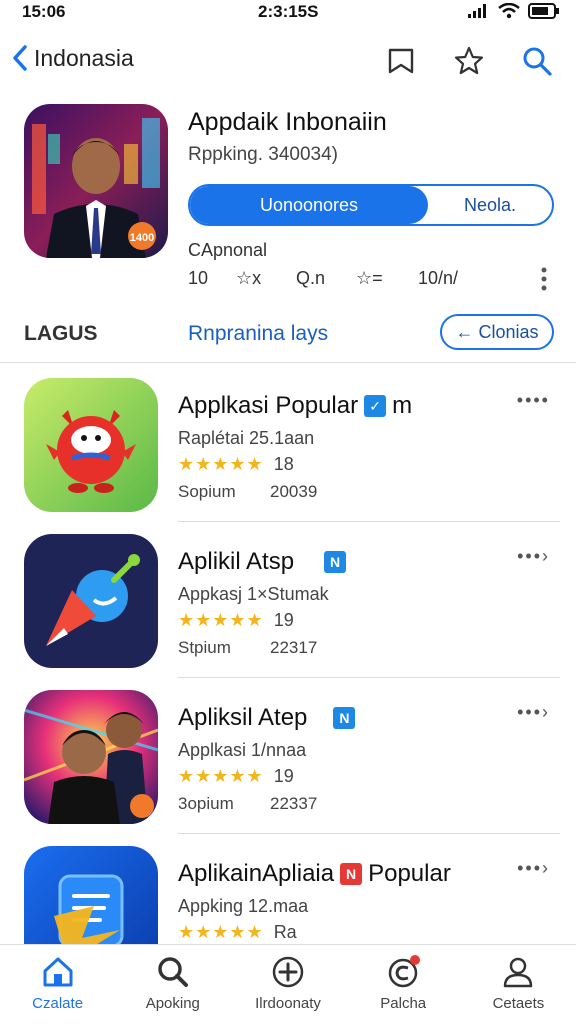 The height and width of the screenshot is (1024, 576). Describe the element at coordinates (96, 181) in the screenshot. I see `featured-app-artwork: 1400` at that location.